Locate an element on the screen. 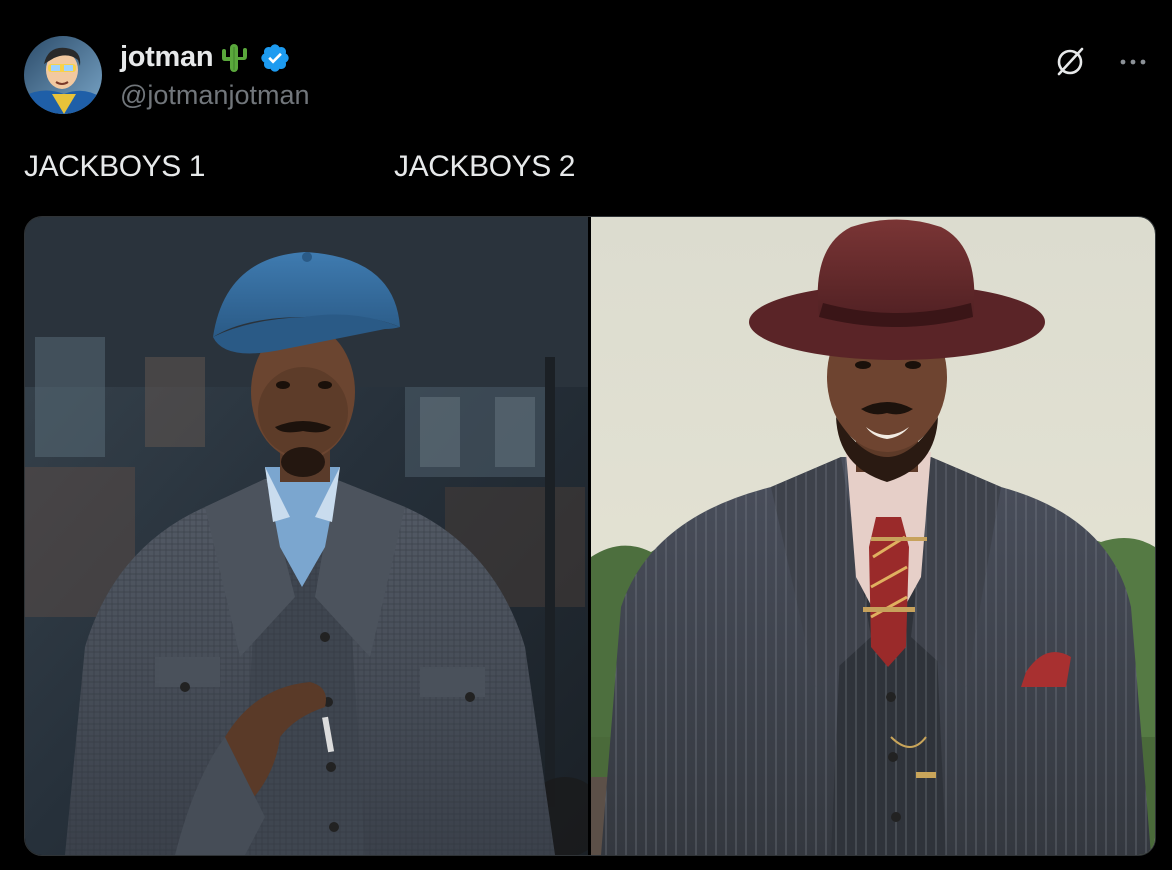 This screenshot has height=870, width=1172. tweet-text-part-1: JACKBOYS 1 is located at coordinates (115, 166).